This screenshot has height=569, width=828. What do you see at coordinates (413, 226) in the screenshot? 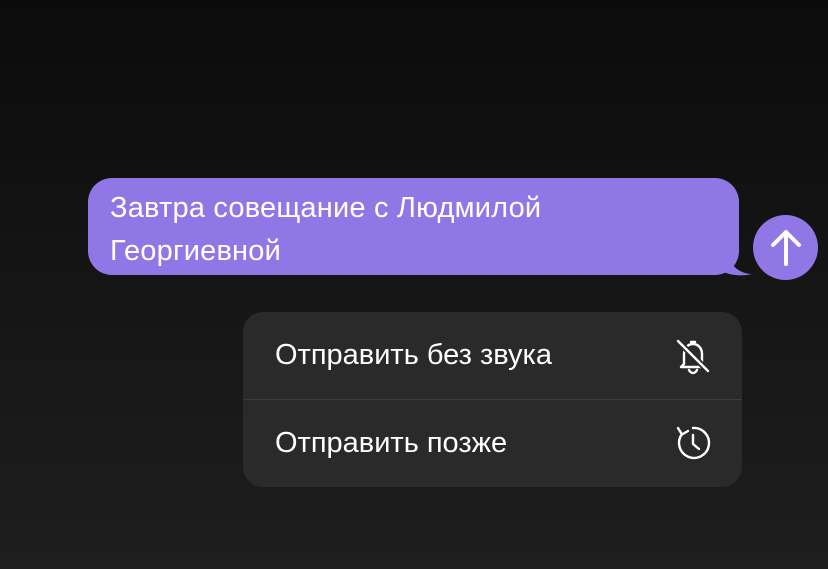
I see `message-draft-bubble: Завтра совещание с Людмилой Георгиевной` at bounding box center [413, 226].